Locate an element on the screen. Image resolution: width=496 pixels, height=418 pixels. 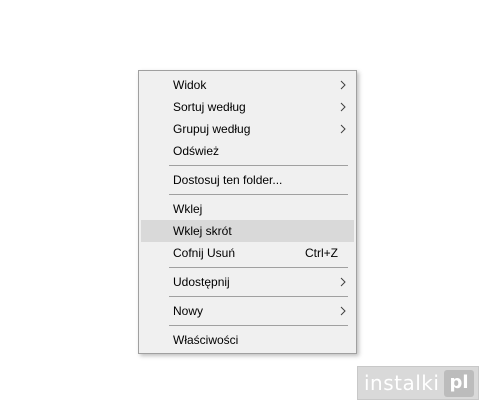
menu-item-label: Nowy is located at coordinates (188, 311).